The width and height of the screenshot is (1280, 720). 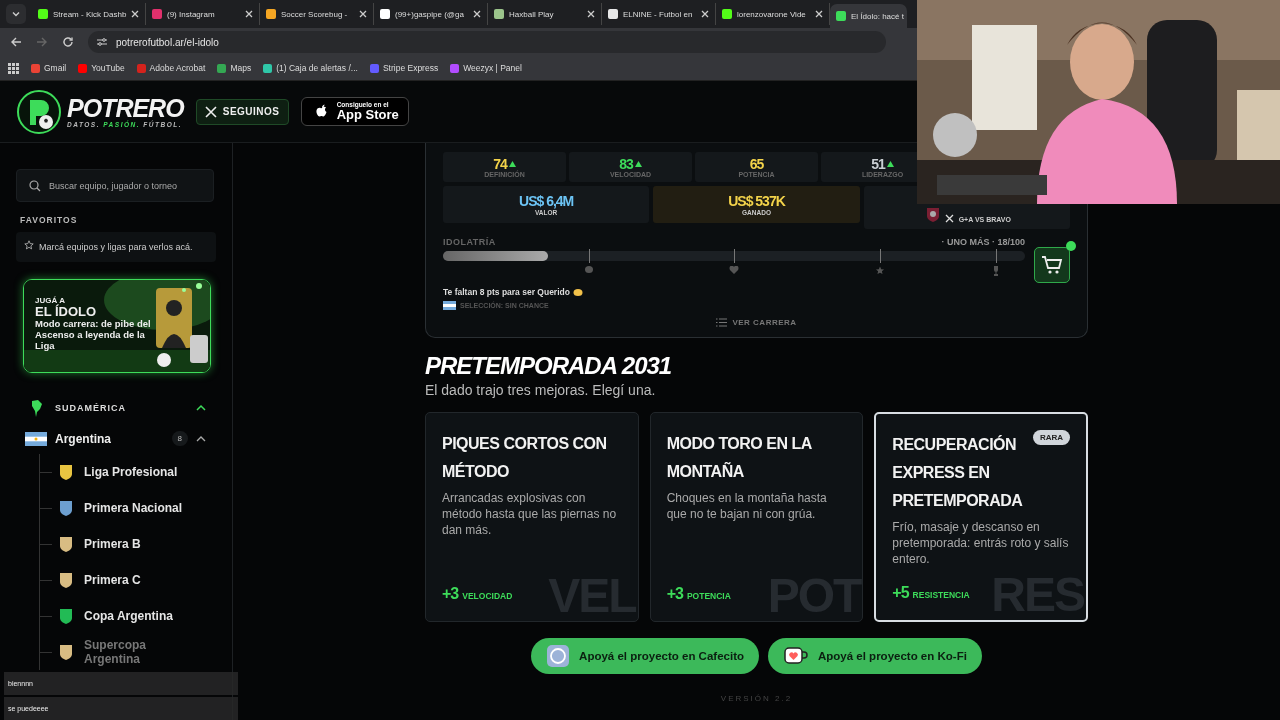 What do you see at coordinates (549, 366) in the screenshot?
I see `section-heading: PRETEMPORADA 2031` at bounding box center [549, 366].